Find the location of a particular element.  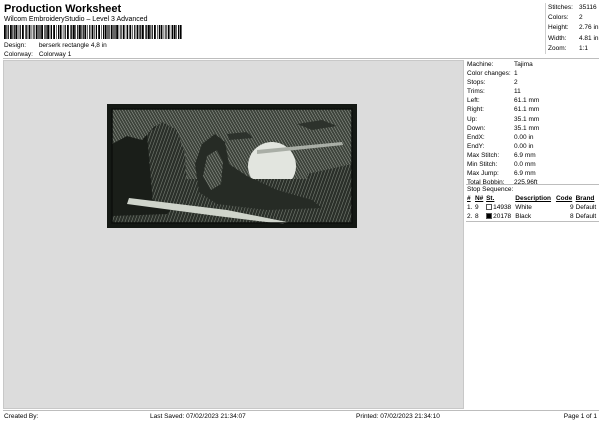

machine-key: Max Stitch: is located at coordinates (483, 155).